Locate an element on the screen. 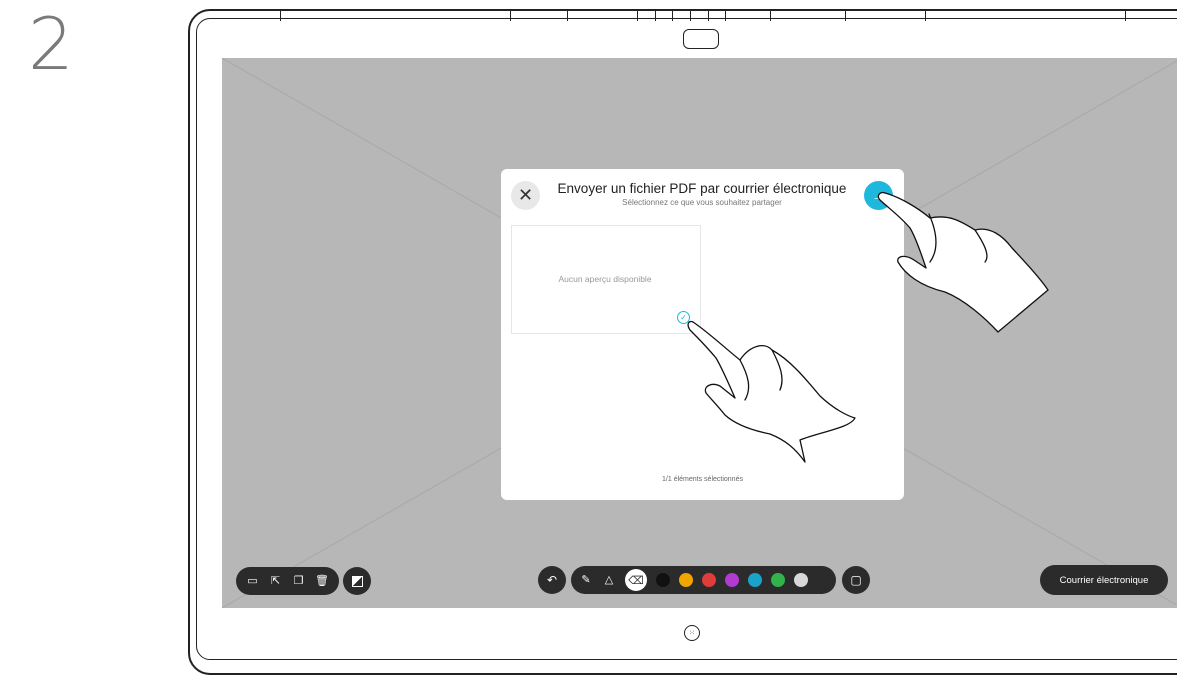  close-button: ✕ is located at coordinates (525, 195).